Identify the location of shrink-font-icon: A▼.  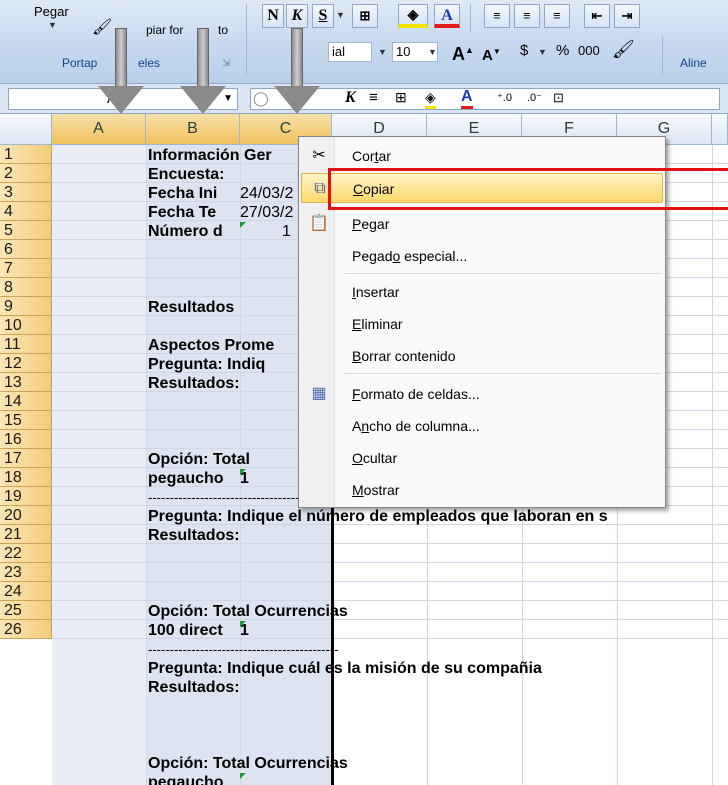
(491, 53).